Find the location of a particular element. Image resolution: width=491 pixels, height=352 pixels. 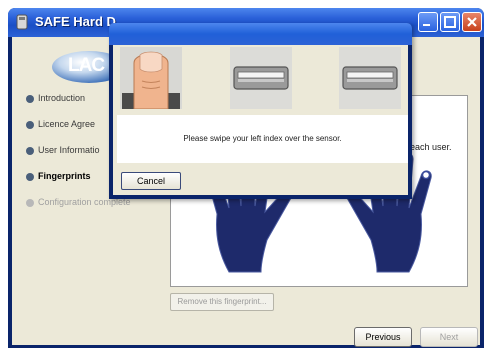

step-user-information: User Informatio is located at coordinates (63, 150).